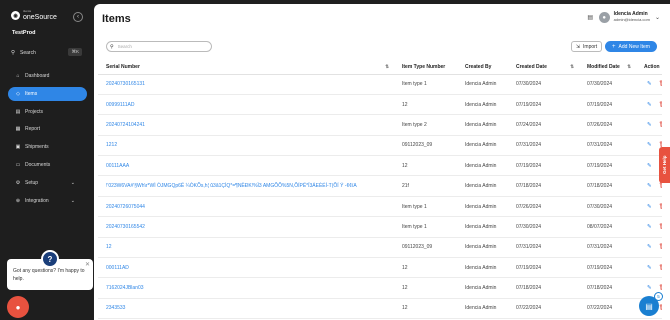 The width and height of the screenshot is (670, 320). I want to click on sidebar-item-projects: ▤ Projects, so click(47, 112).